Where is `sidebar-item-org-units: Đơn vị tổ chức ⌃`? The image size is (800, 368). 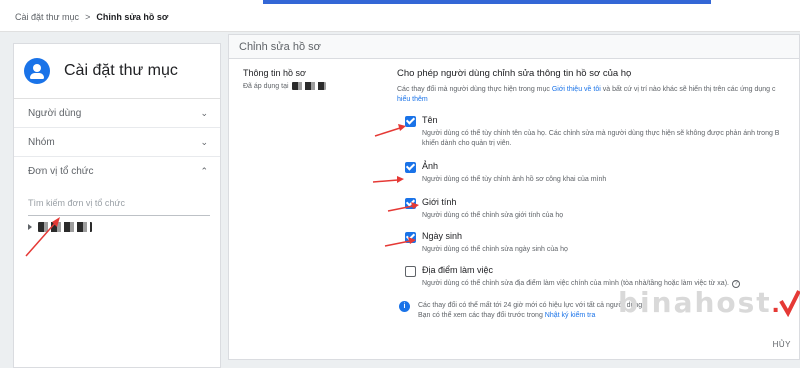
sidebar-item-org-units: Đơn vị tổ chức ⌃ is located at coordinates (117, 171).